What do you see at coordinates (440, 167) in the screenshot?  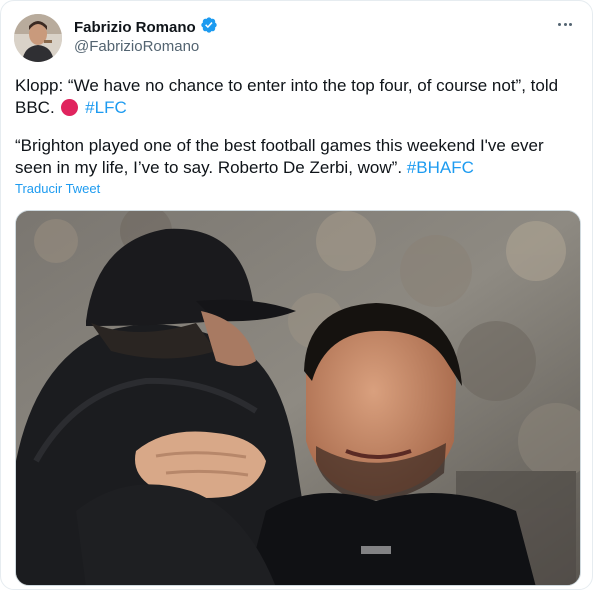 I see `hashtag-bhafc-link: #BHAFC` at bounding box center [440, 167].